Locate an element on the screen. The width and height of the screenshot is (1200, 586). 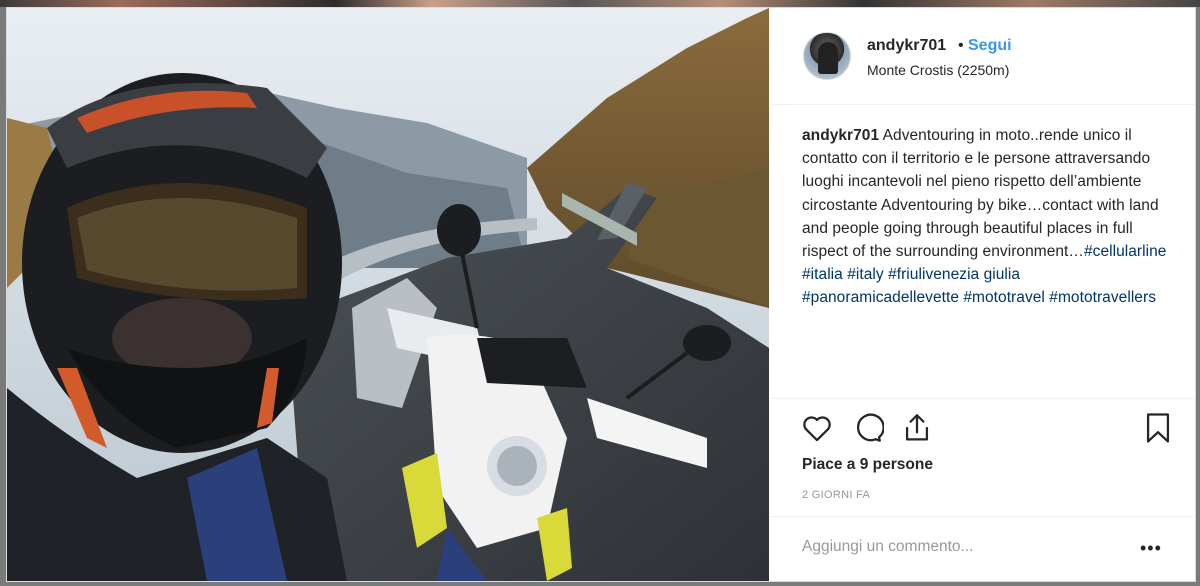
hashtag-link: #cellularline is located at coordinates (1125, 251).